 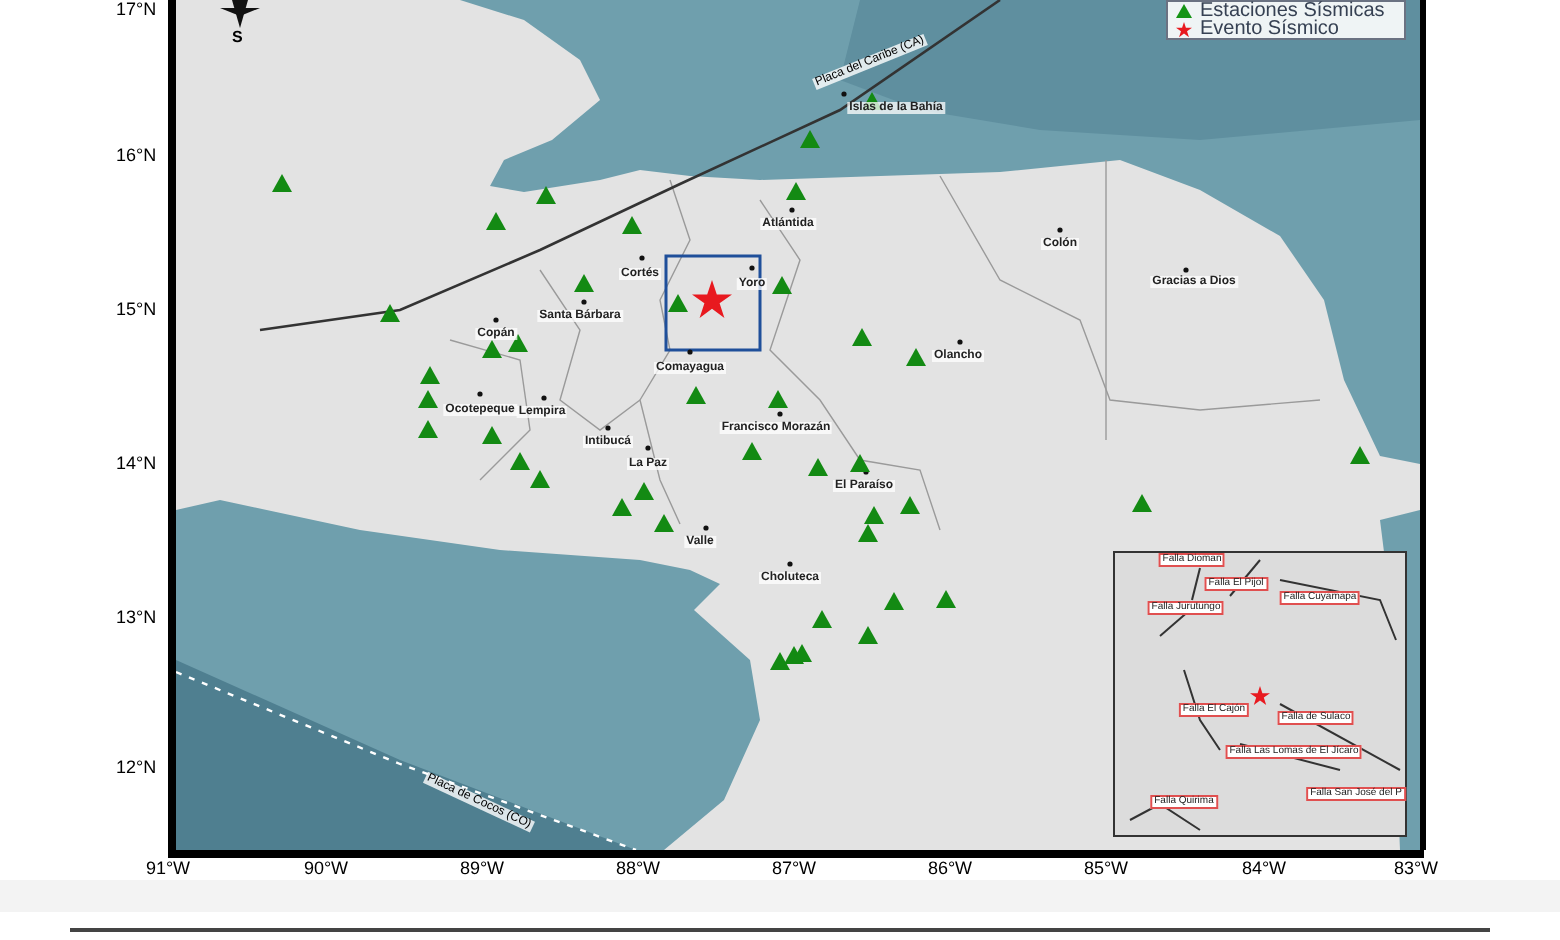 What do you see at coordinates (136, 618) in the screenshot?
I see `latitude-label: 13°N` at bounding box center [136, 618].